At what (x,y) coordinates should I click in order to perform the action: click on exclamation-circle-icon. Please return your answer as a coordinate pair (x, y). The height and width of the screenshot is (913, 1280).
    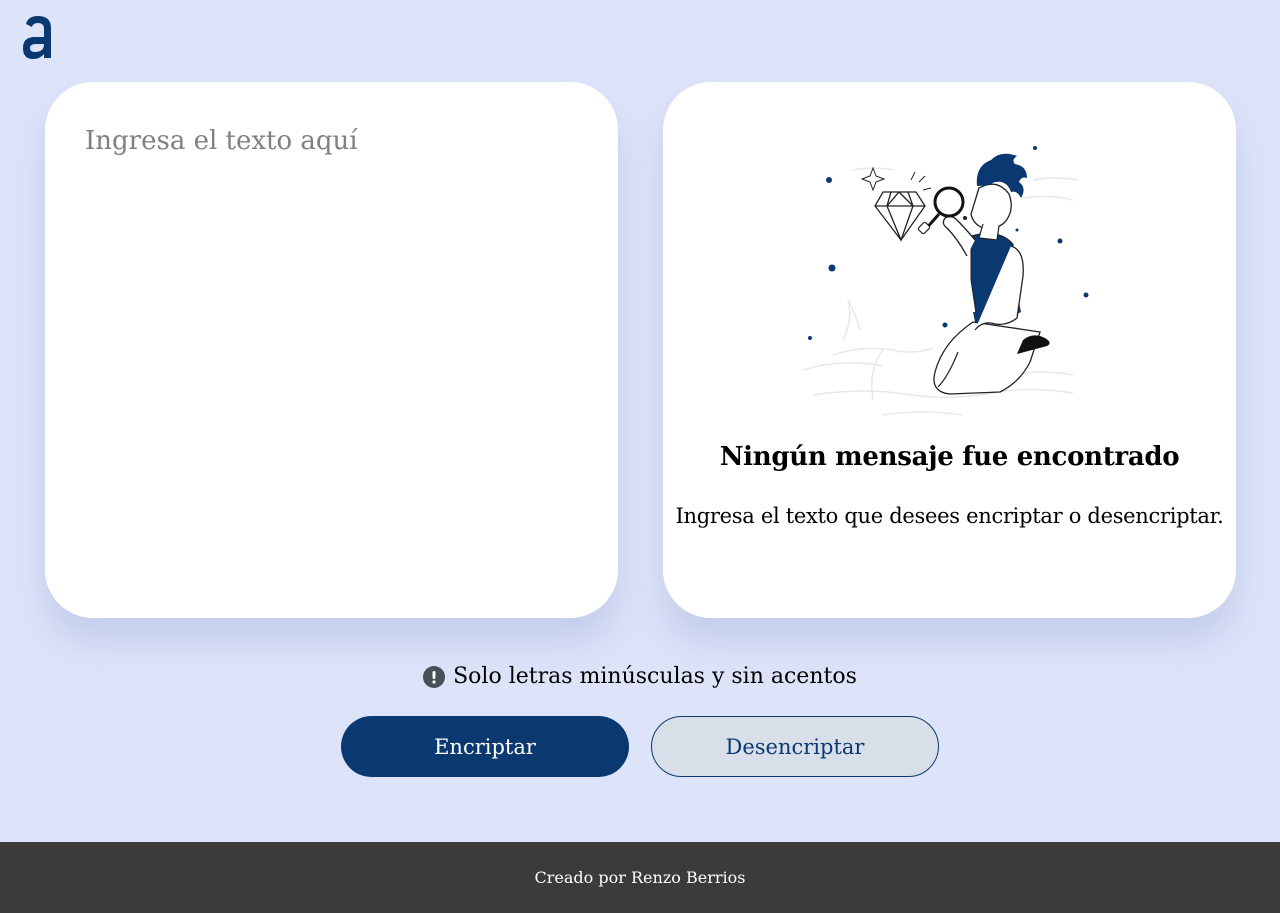
    Looking at the image, I should click on (434, 676).